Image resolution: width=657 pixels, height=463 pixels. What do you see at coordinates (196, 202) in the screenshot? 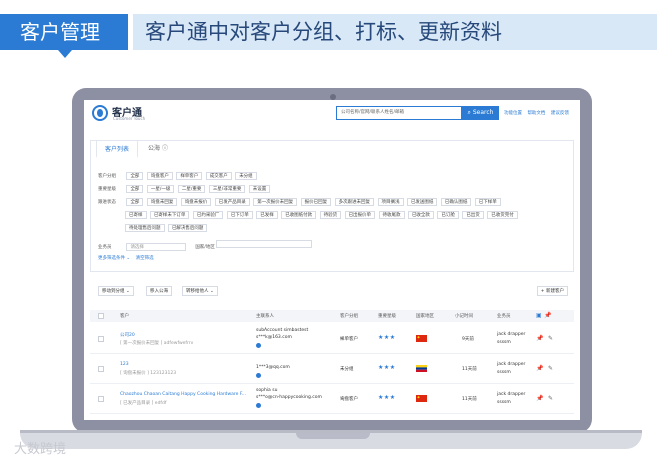
I see `filter-chip: 询盘未报价` at bounding box center [196, 202].